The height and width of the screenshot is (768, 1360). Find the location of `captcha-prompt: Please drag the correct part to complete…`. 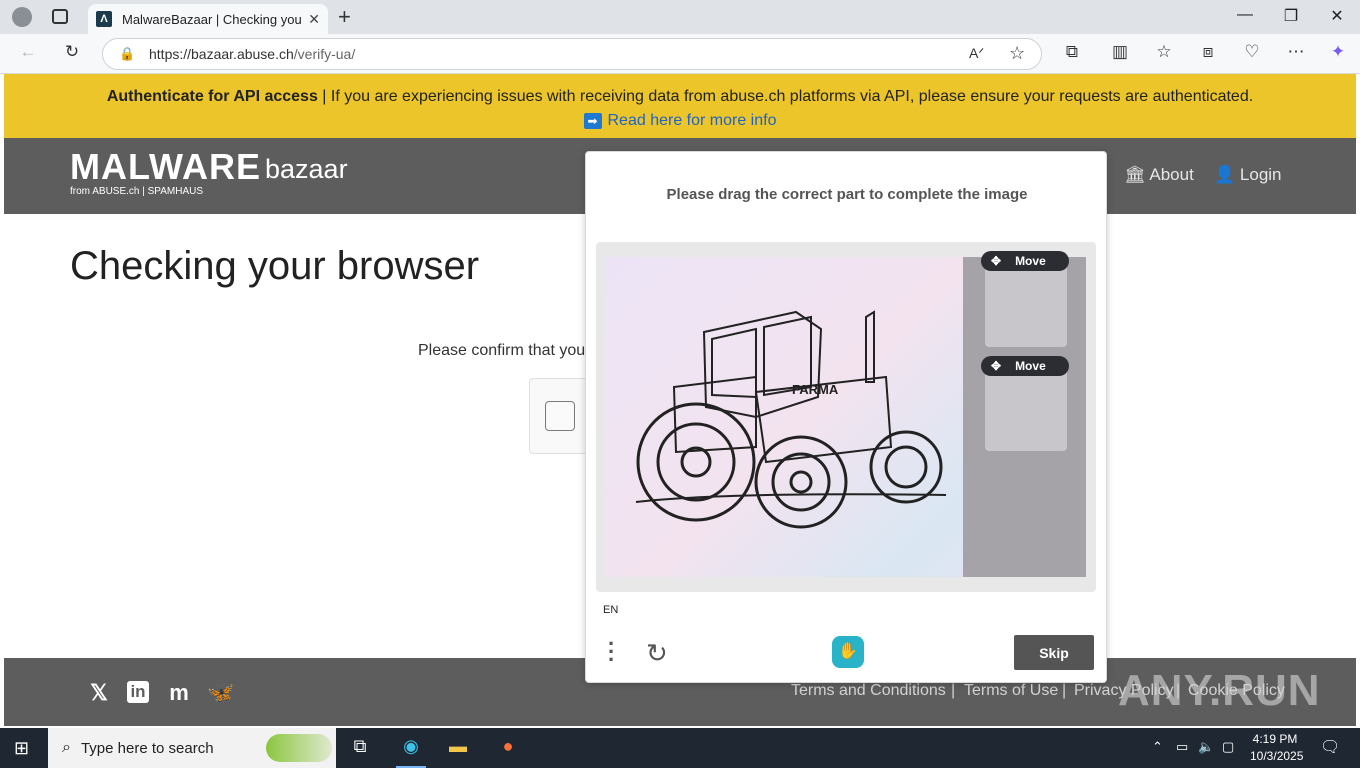

captcha-prompt: Please drag the correct part to complete… is located at coordinates (847, 194).